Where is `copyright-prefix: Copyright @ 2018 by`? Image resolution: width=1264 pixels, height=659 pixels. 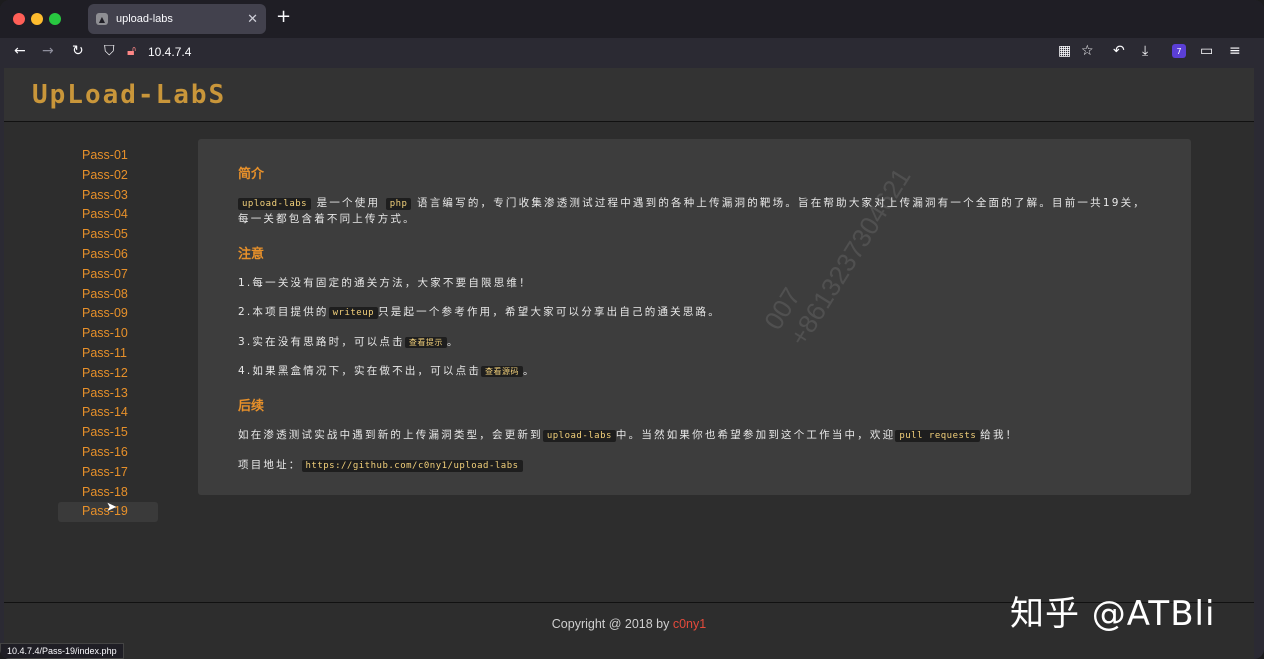
copyright-prefix: Copyright @ 2018 by is located at coordinates (612, 624).